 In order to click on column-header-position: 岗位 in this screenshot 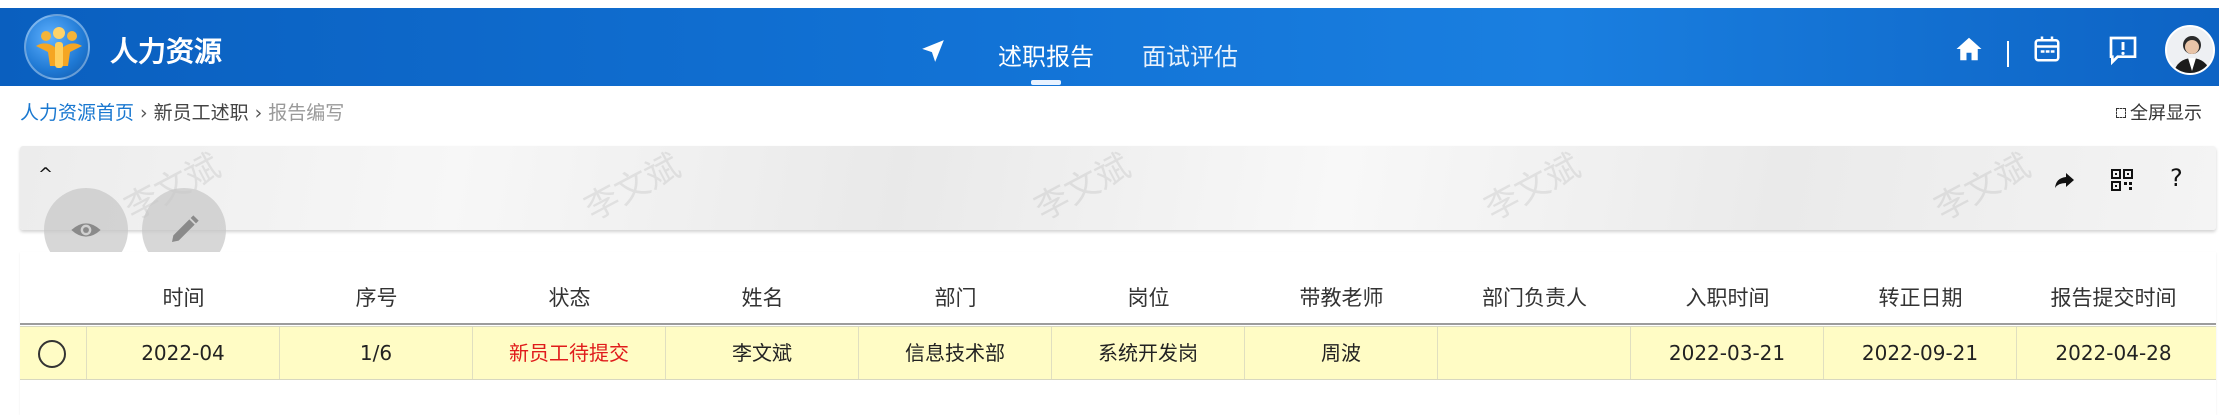, I will do `click(1148, 297)`.